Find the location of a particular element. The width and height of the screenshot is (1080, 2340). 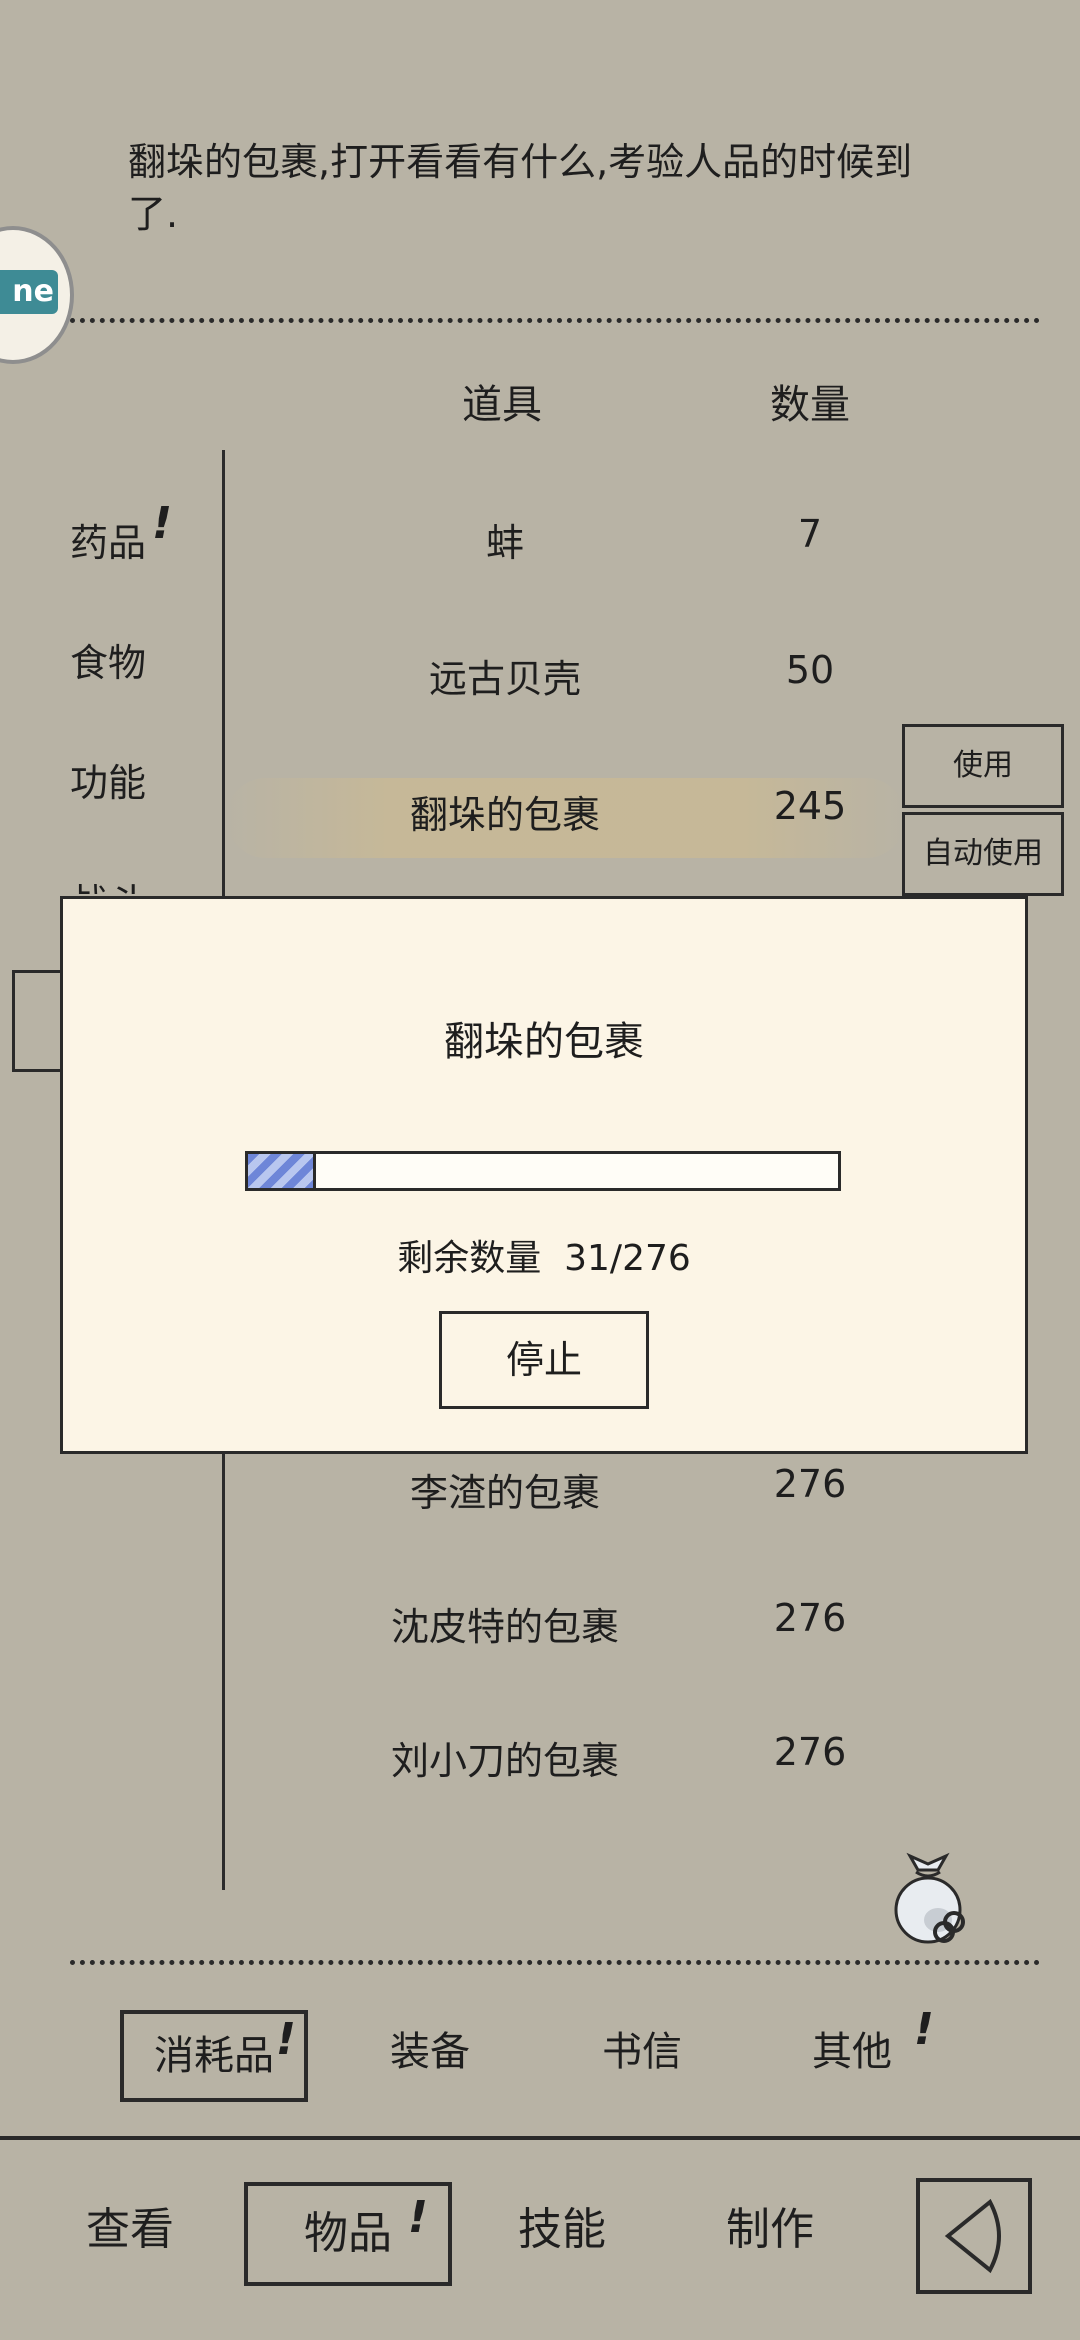

back-arrow-icon is located at coordinates (972, 2236).